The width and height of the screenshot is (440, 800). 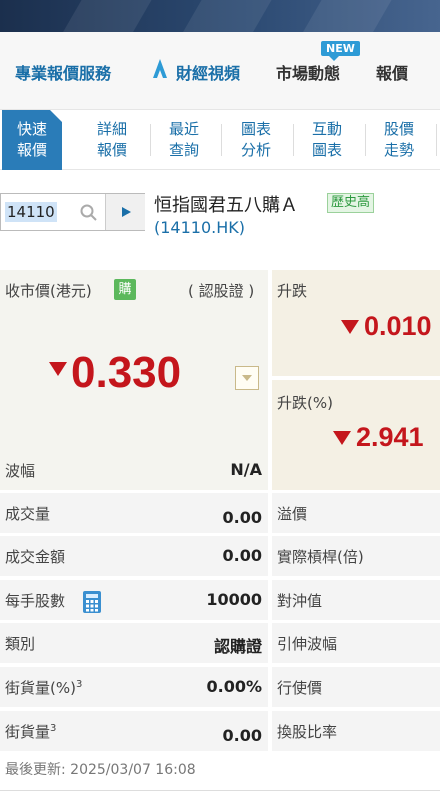 I want to click on row-turnover: 成交金額 0.00, so click(x=134, y=556).